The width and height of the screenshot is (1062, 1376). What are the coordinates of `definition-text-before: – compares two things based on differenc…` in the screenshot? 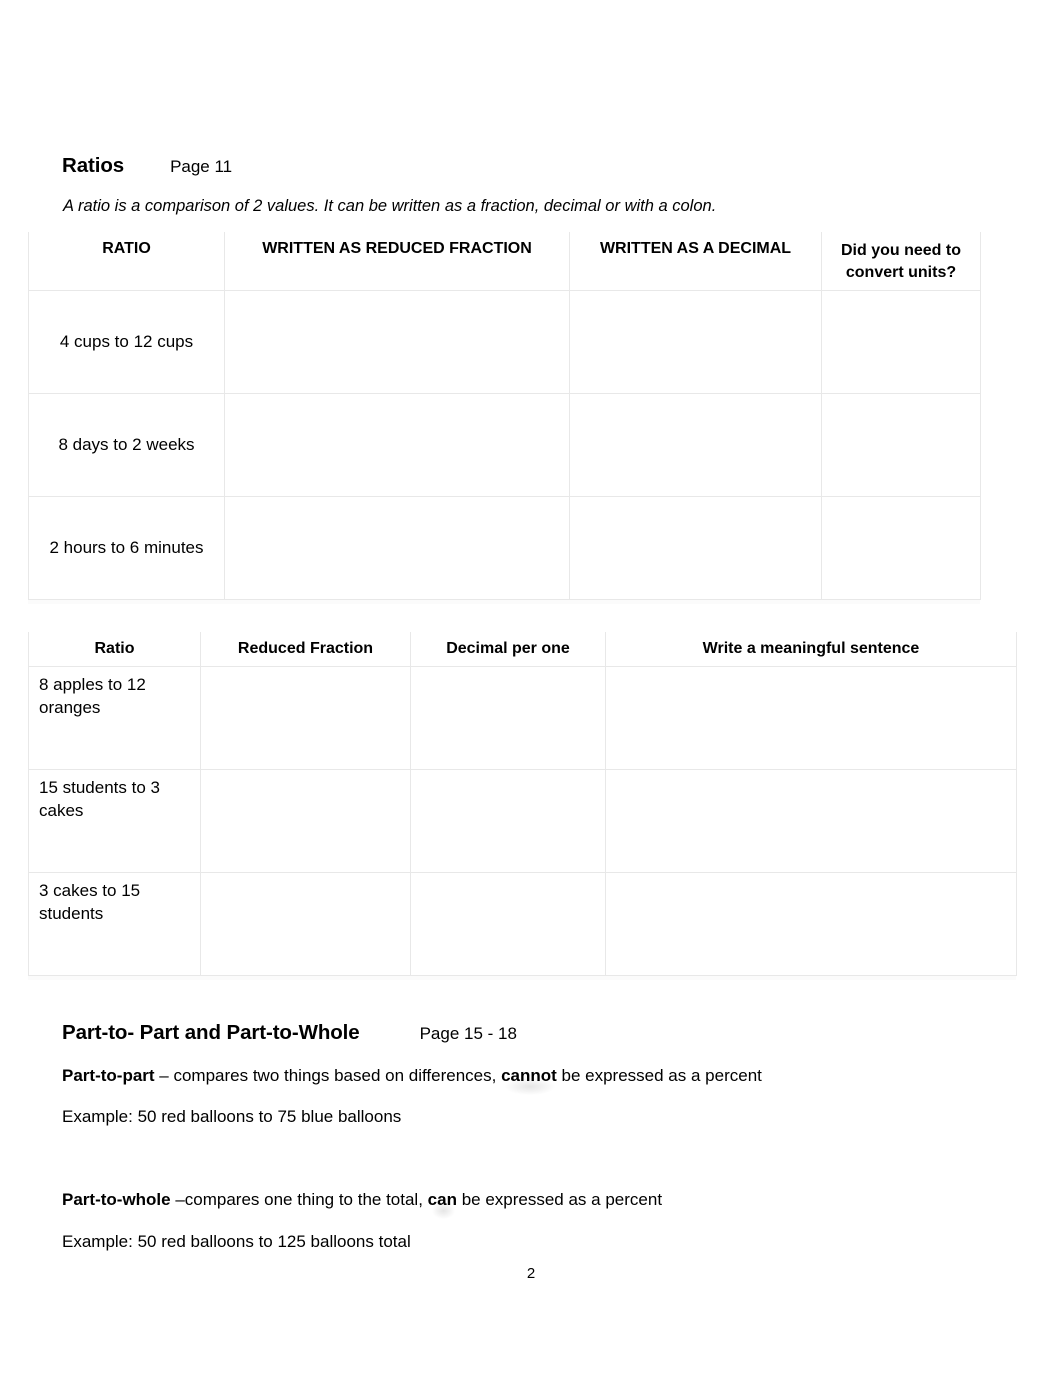 It's located at (328, 1075).